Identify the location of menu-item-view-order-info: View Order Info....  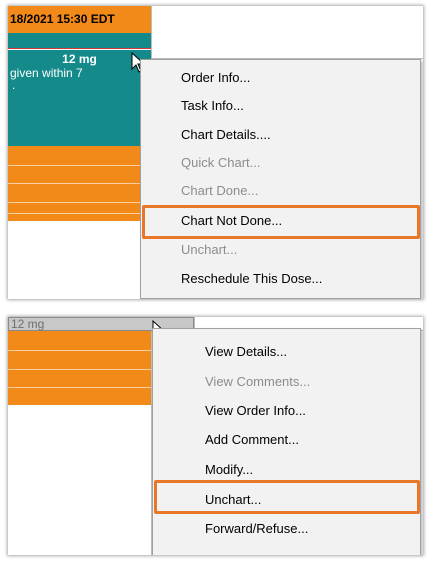
(286, 411).